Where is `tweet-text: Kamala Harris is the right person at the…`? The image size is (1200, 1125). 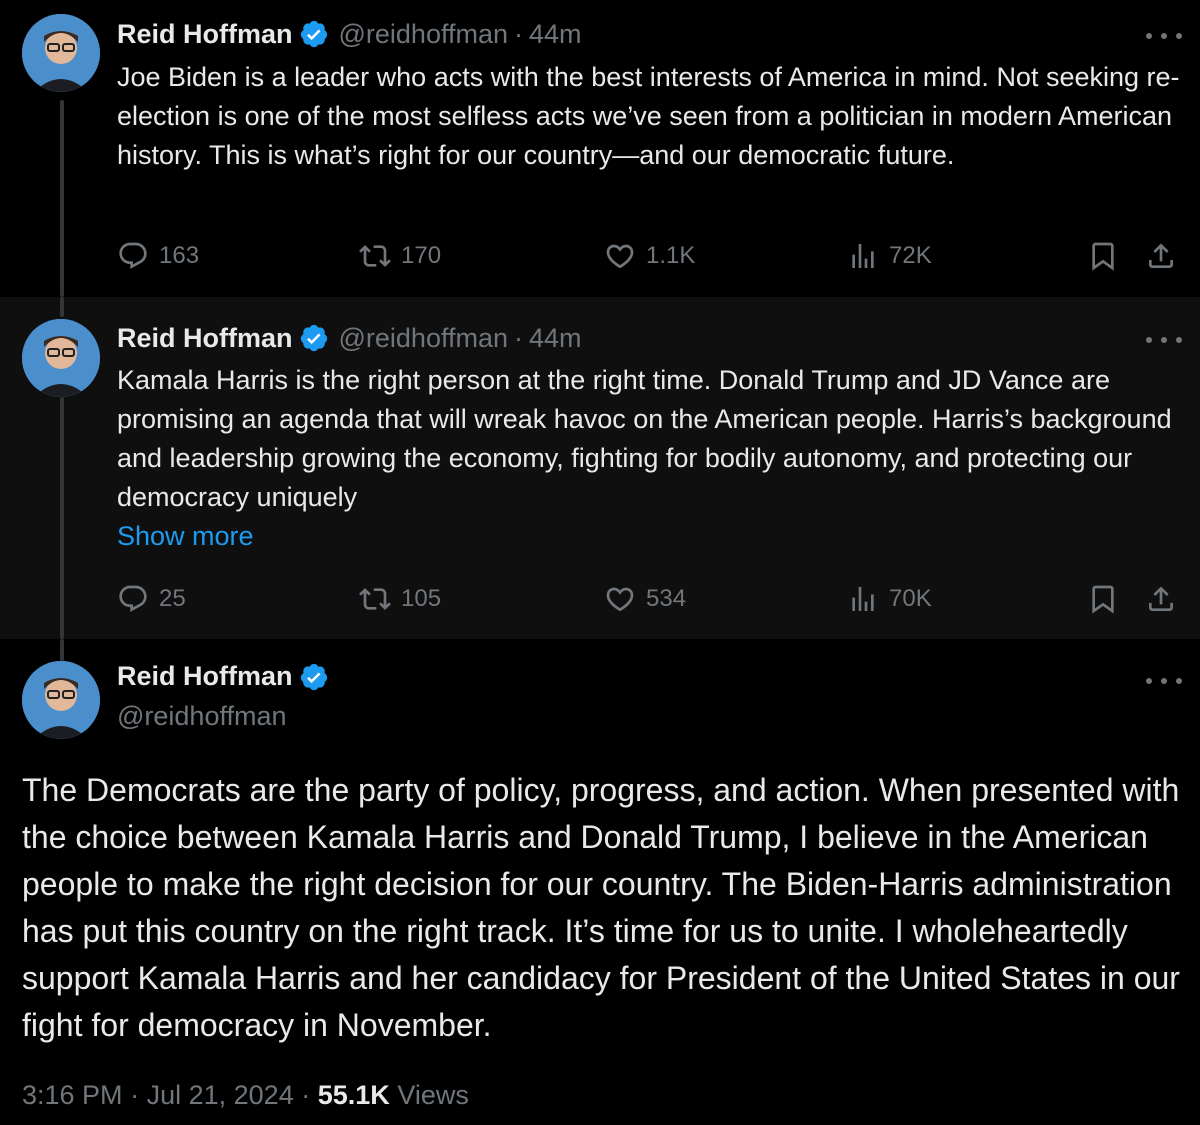
tweet-text: Kamala Harris is the right person at the… is located at coordinates (644, 438).